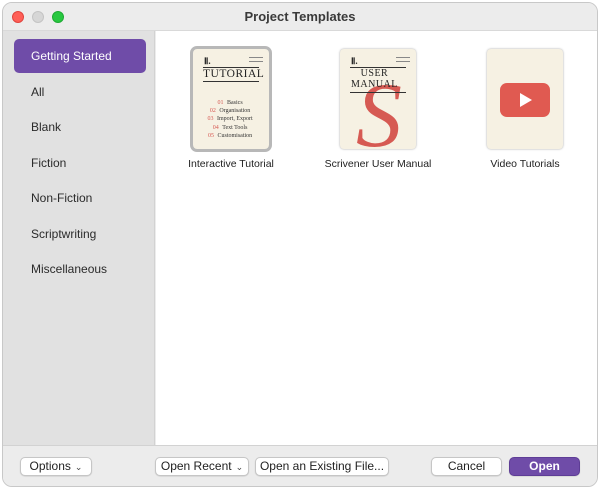 This screenshot has width=600, height=489. I want to click on sidebar-item-miscellaneous: Miscellaneous, so click(80, 269).